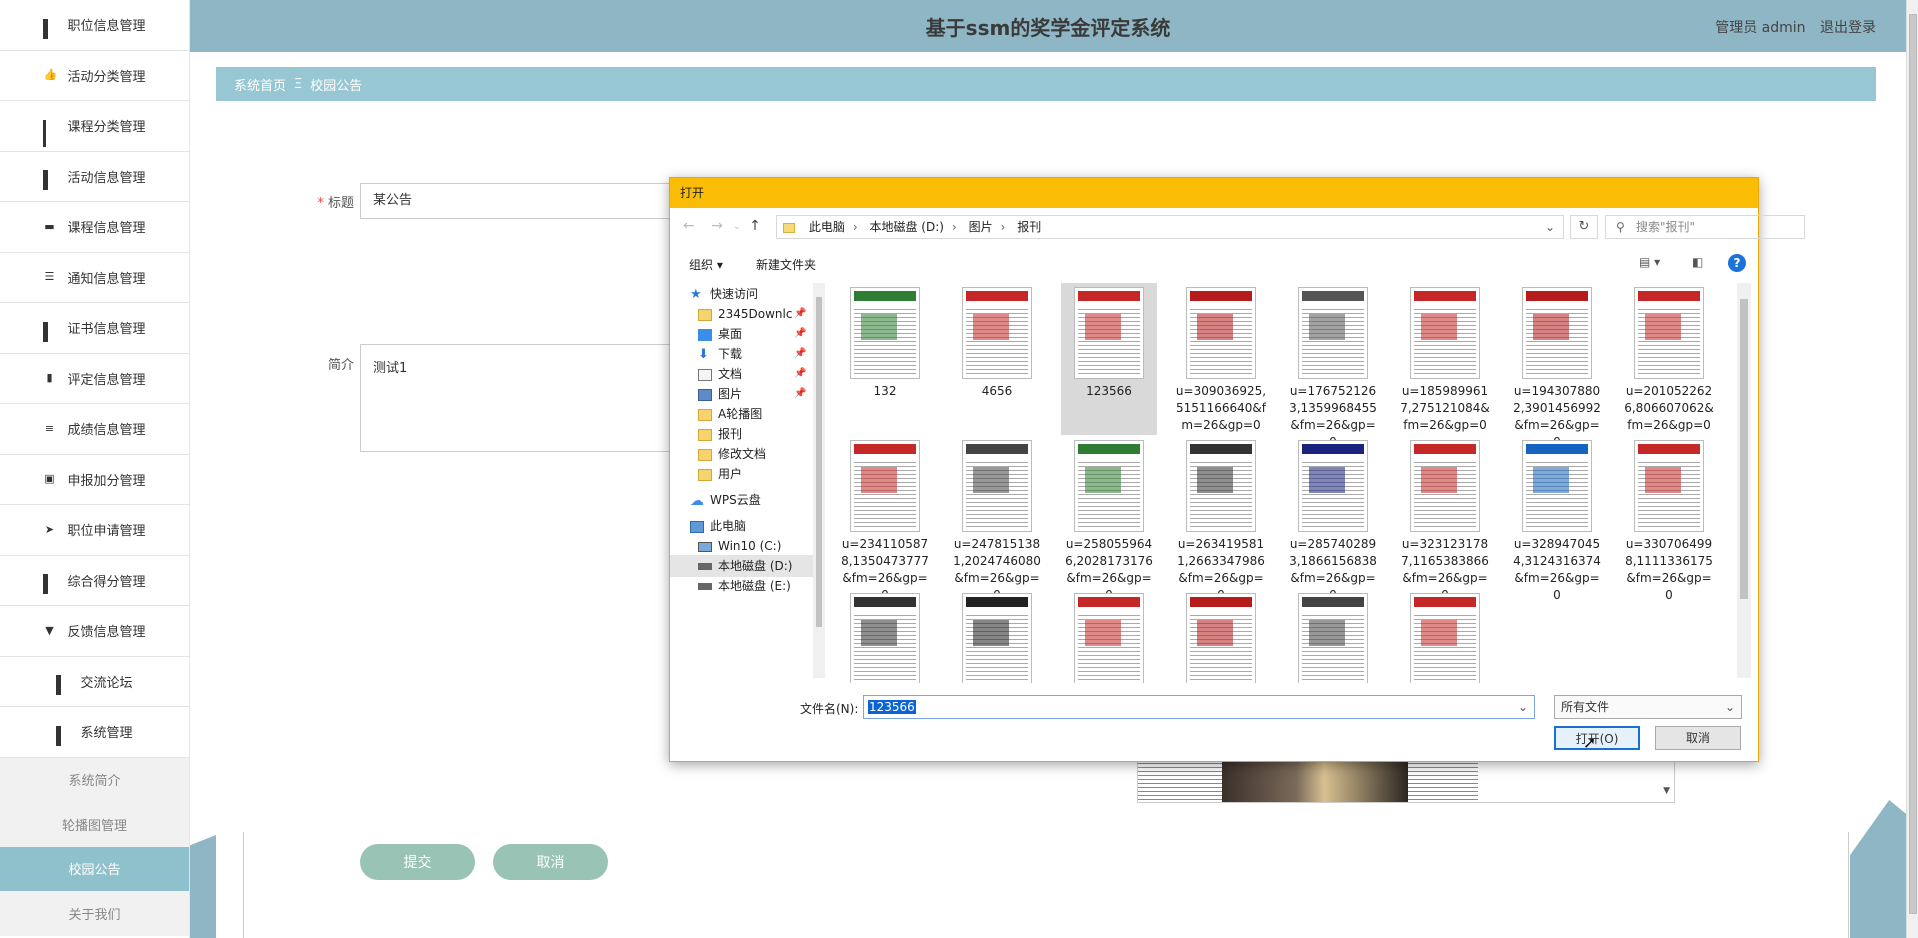 Image resolution: width=1918 pixels, height=938 pixels. What do you see at coordinates (755, 226) in the screenshot?
I see `up-arrow-icon: ↑` at bounding box center [755, 226].